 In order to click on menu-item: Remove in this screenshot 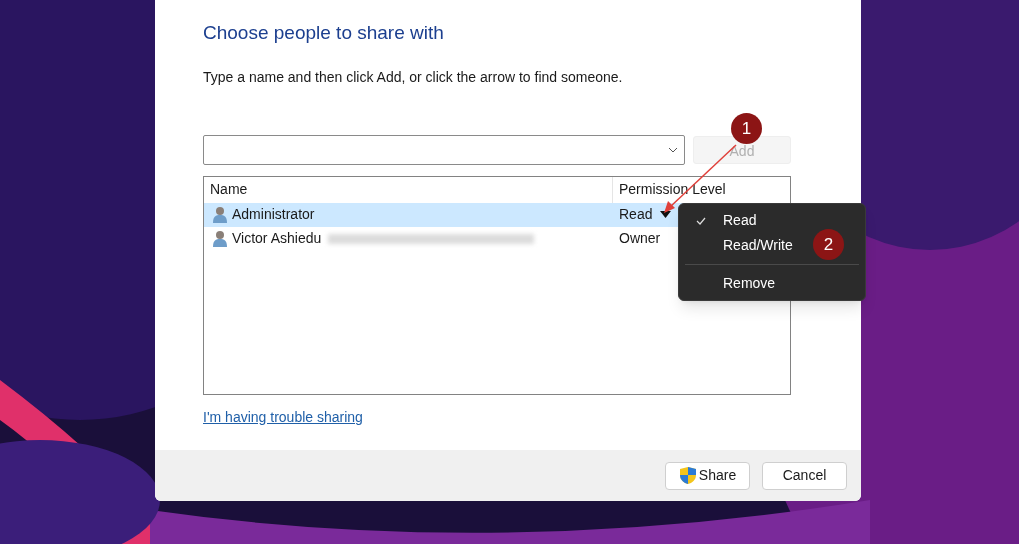, I will do `click(749, 283)`.